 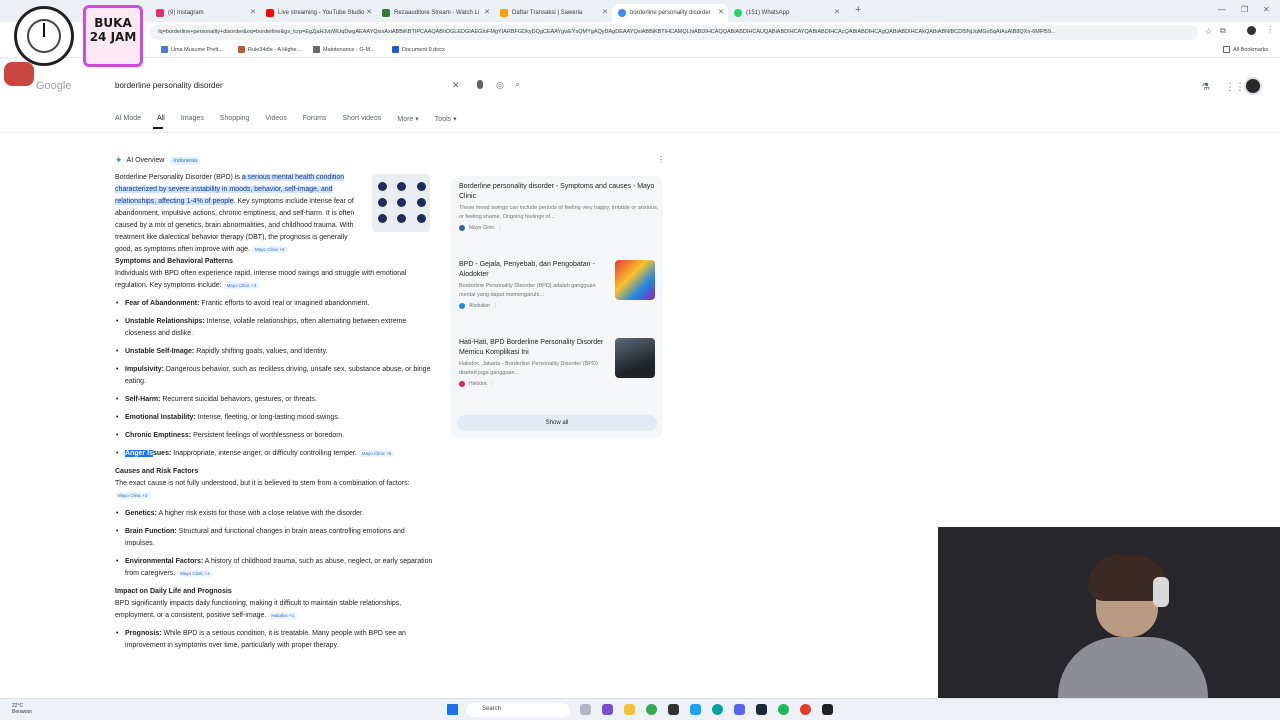 I want to click on mayo-clinic-icon, so click(x=462, y=228).